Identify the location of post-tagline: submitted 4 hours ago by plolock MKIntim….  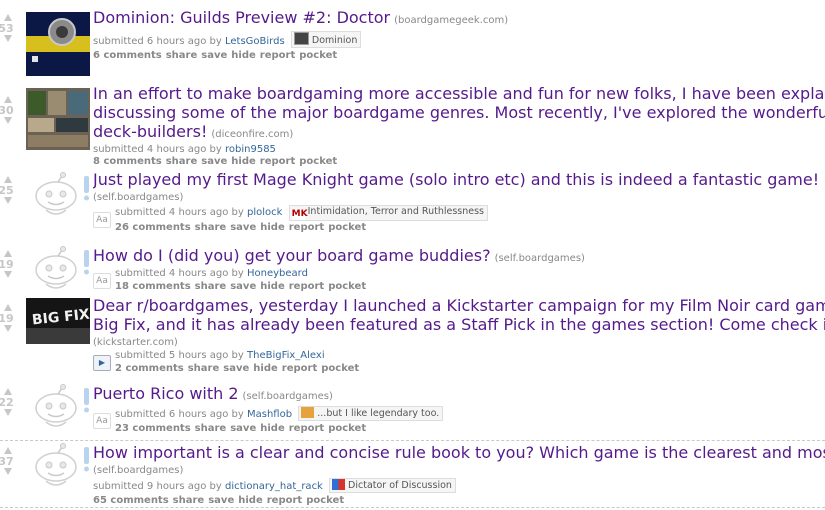
(301, 213).